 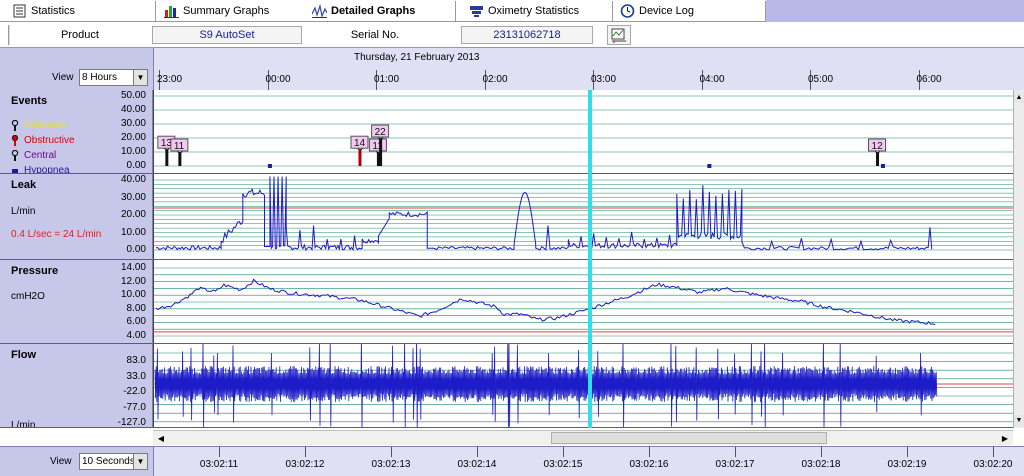 I want to click on y-axis-label: 6.00, so click(x=136, y=322).